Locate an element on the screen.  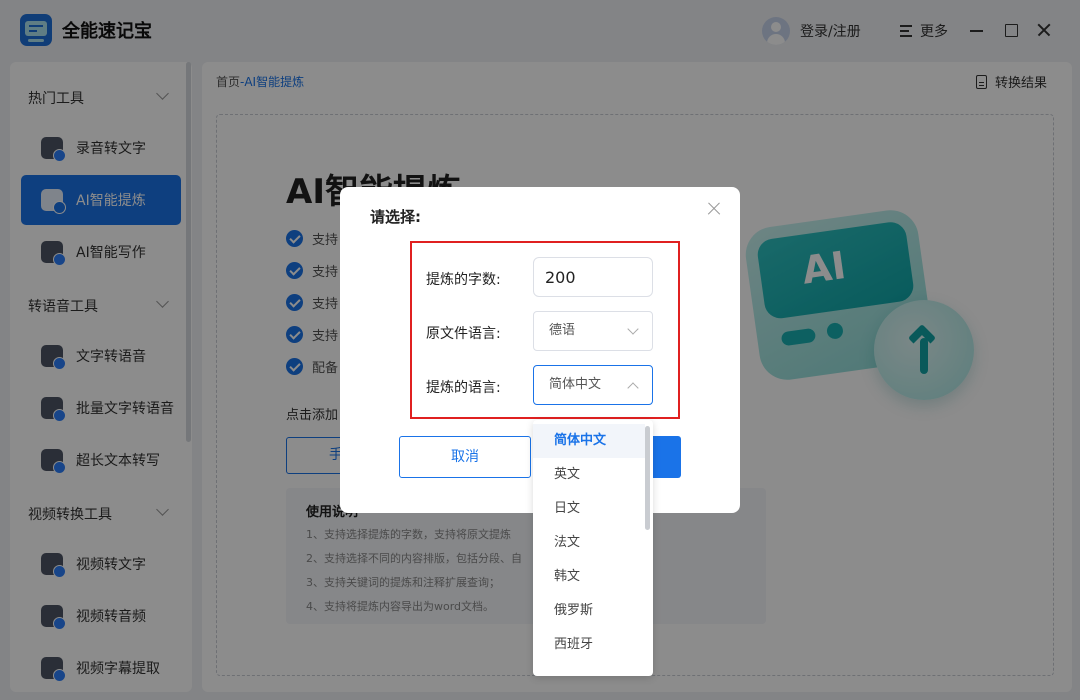
target-language-dropdown: 简体中文 英文 日文 法文 韩文 俄罗斯 西班牙 is located at coordinates (593, 548).